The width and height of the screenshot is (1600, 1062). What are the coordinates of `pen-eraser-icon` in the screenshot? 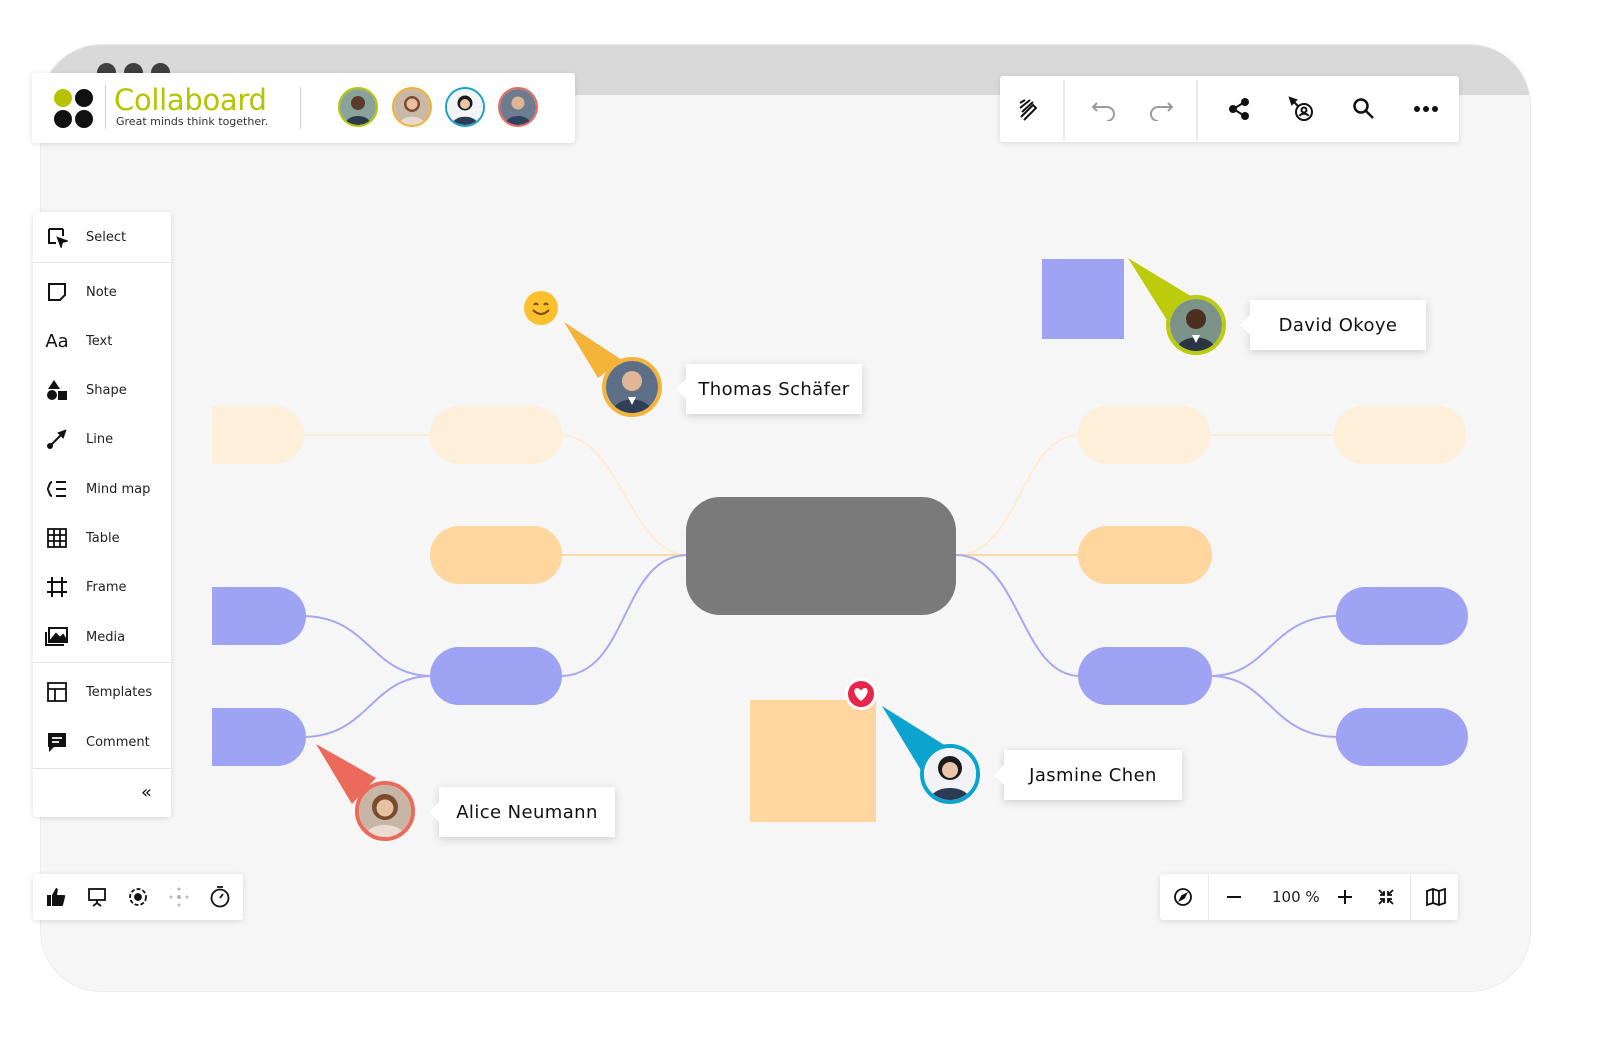 It's located at (1029, 109).